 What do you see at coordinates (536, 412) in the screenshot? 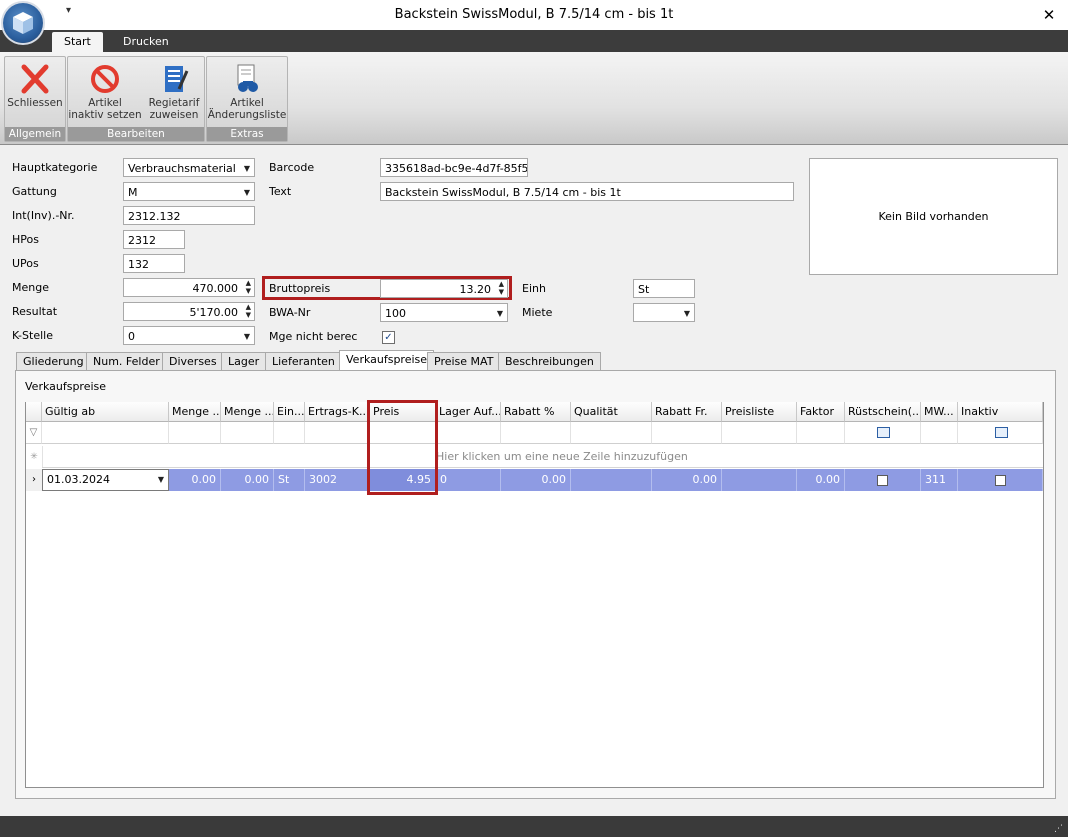
I see `col-header-rabatt-pct: Rabatt %` at bounding box center [536, 412].